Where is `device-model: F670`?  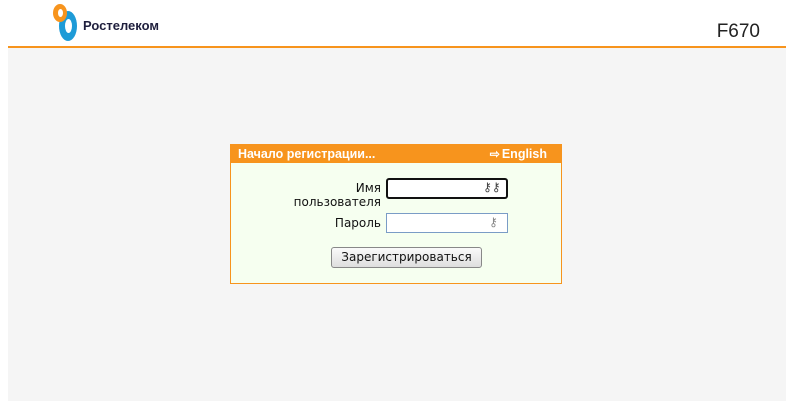 device-model: F670 is located at coordinates (738, 31).